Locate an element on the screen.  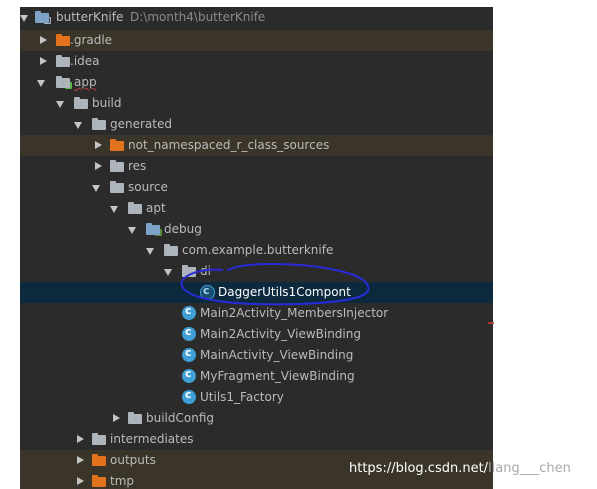
circle-mark is located at coordinates (275, 284).